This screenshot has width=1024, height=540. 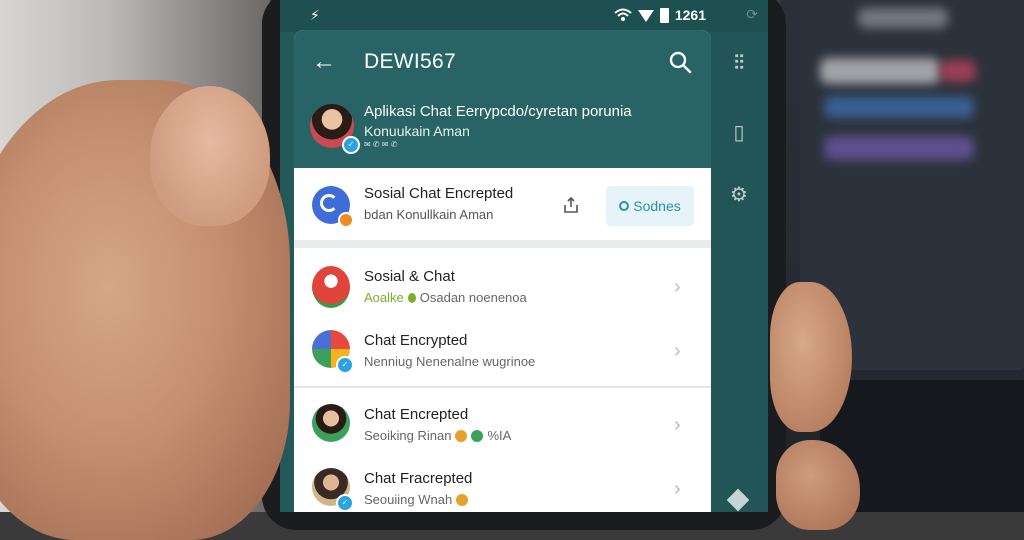 I want to click on diamond-icon, so click(x=738, y=500).